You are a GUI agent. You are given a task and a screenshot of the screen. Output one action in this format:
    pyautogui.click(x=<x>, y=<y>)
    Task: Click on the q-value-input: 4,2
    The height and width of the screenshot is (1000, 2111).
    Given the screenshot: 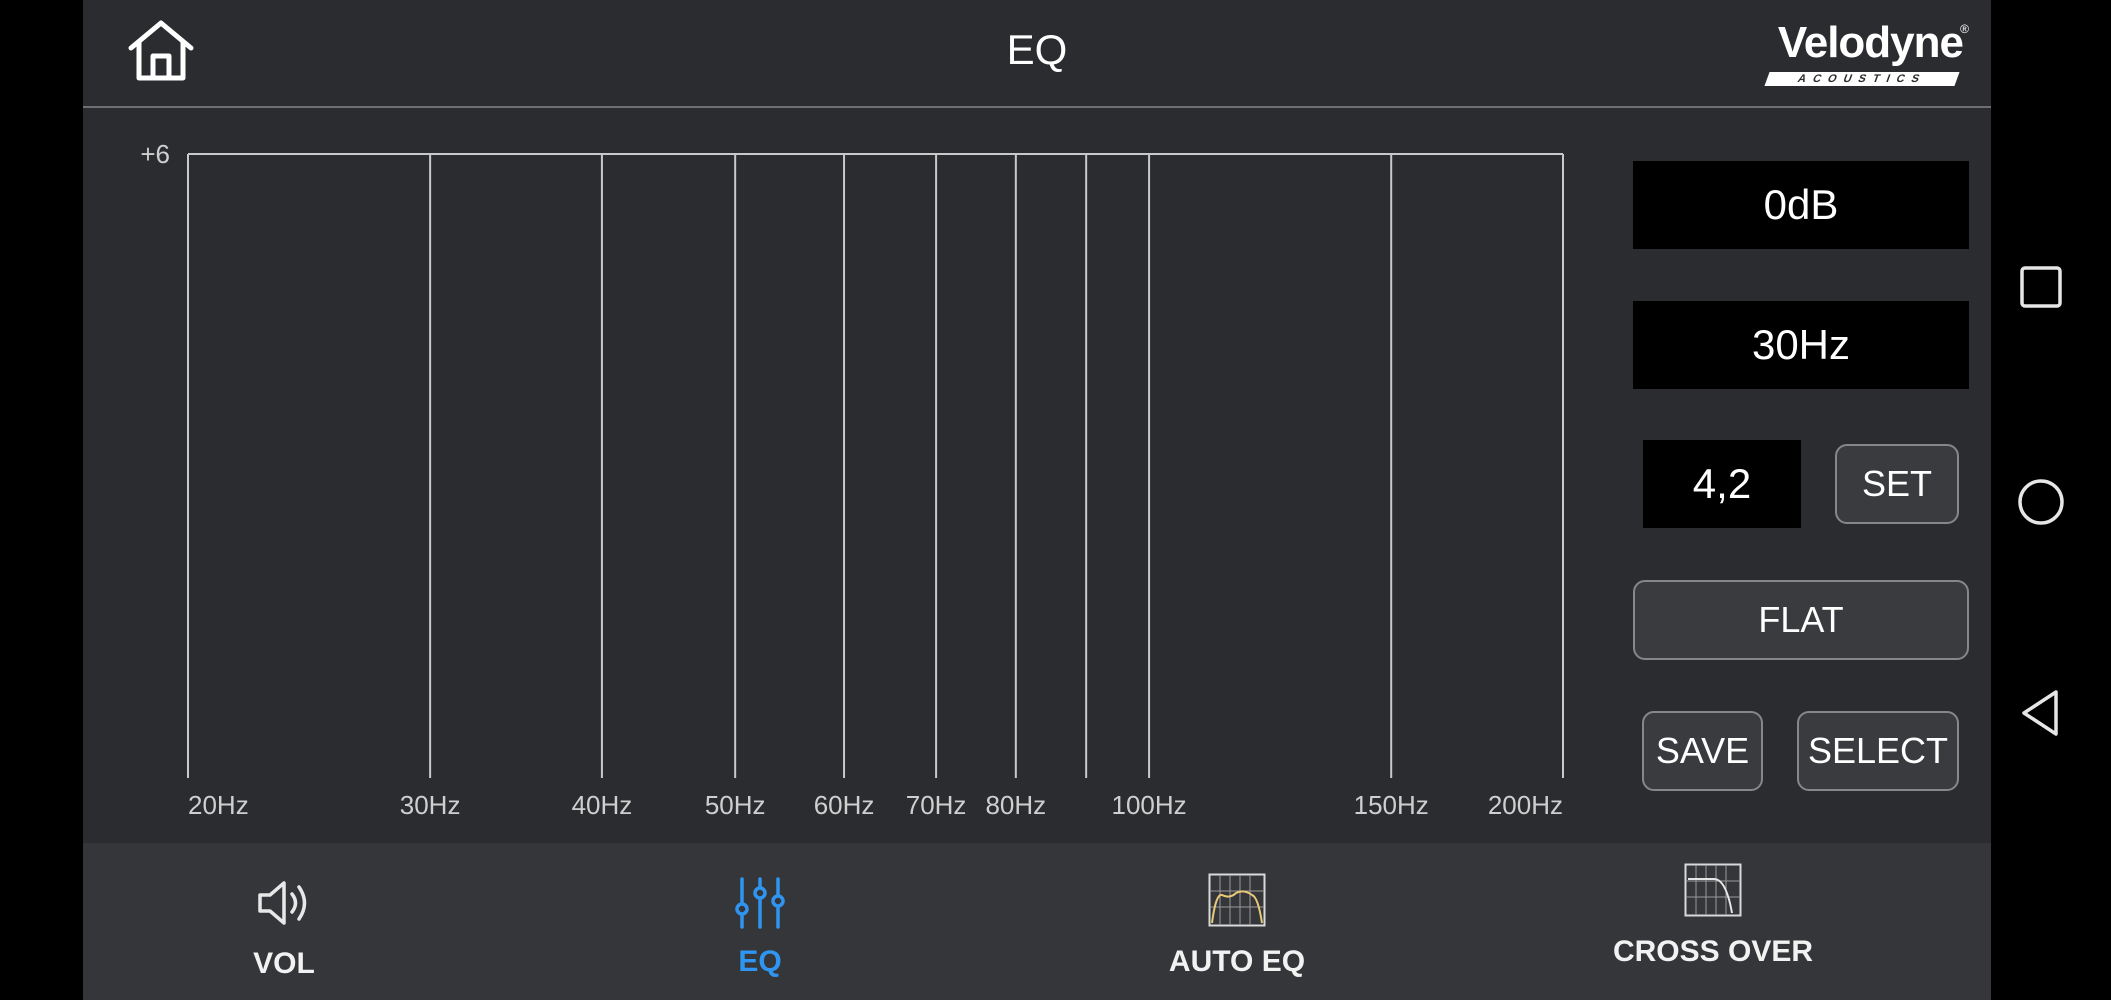 What is the action you would take?
    pyautogui.click(x=1722, y=484)
    